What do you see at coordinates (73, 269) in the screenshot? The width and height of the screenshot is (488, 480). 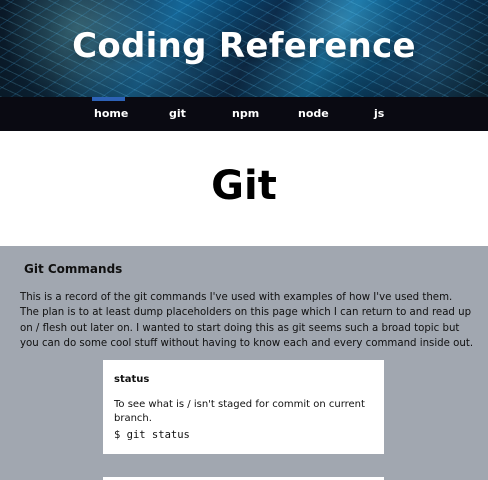 I see `section-title: Git Commands` at bounding box center [73, 269].